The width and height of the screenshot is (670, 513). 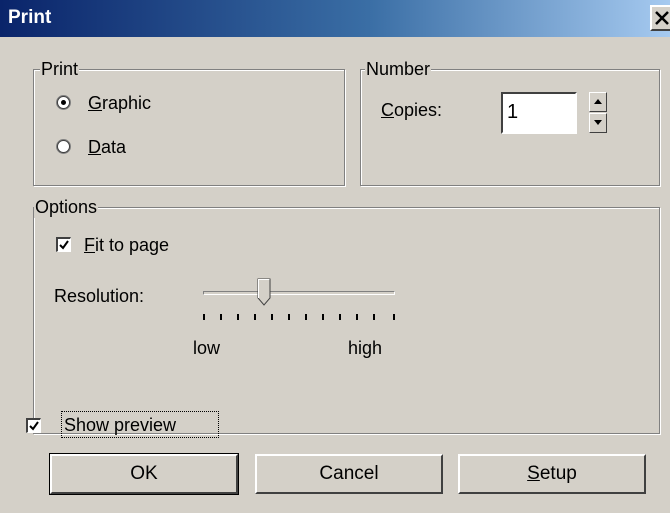 What do you see at coordinates (30, 17) in the screenshot?
I see `window-title: Print` at bounding box center [30, 17].